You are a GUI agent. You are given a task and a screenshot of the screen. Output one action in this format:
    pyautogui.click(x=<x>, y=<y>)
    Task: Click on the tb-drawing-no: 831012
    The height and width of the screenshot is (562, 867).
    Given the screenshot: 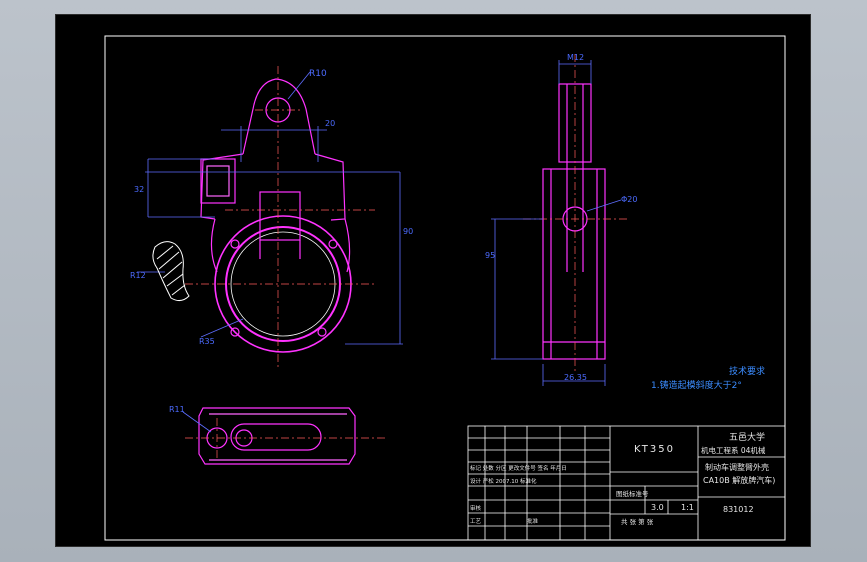 What is the action you would take?
    pyautogui.click(x=738, y=509)
    